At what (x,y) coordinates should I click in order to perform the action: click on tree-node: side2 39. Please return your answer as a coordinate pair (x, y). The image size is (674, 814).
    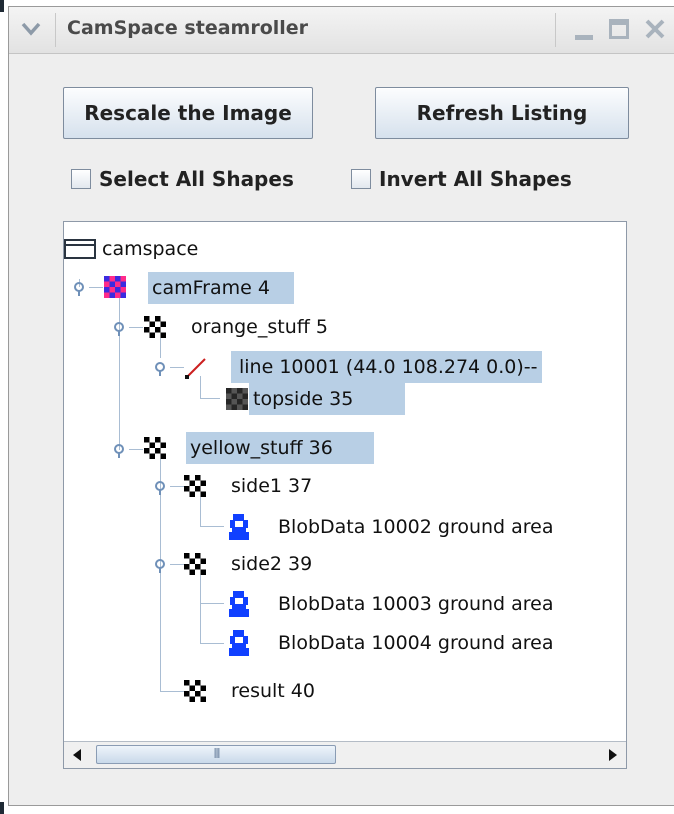
    Looking at the image, I should click on (271, 564).